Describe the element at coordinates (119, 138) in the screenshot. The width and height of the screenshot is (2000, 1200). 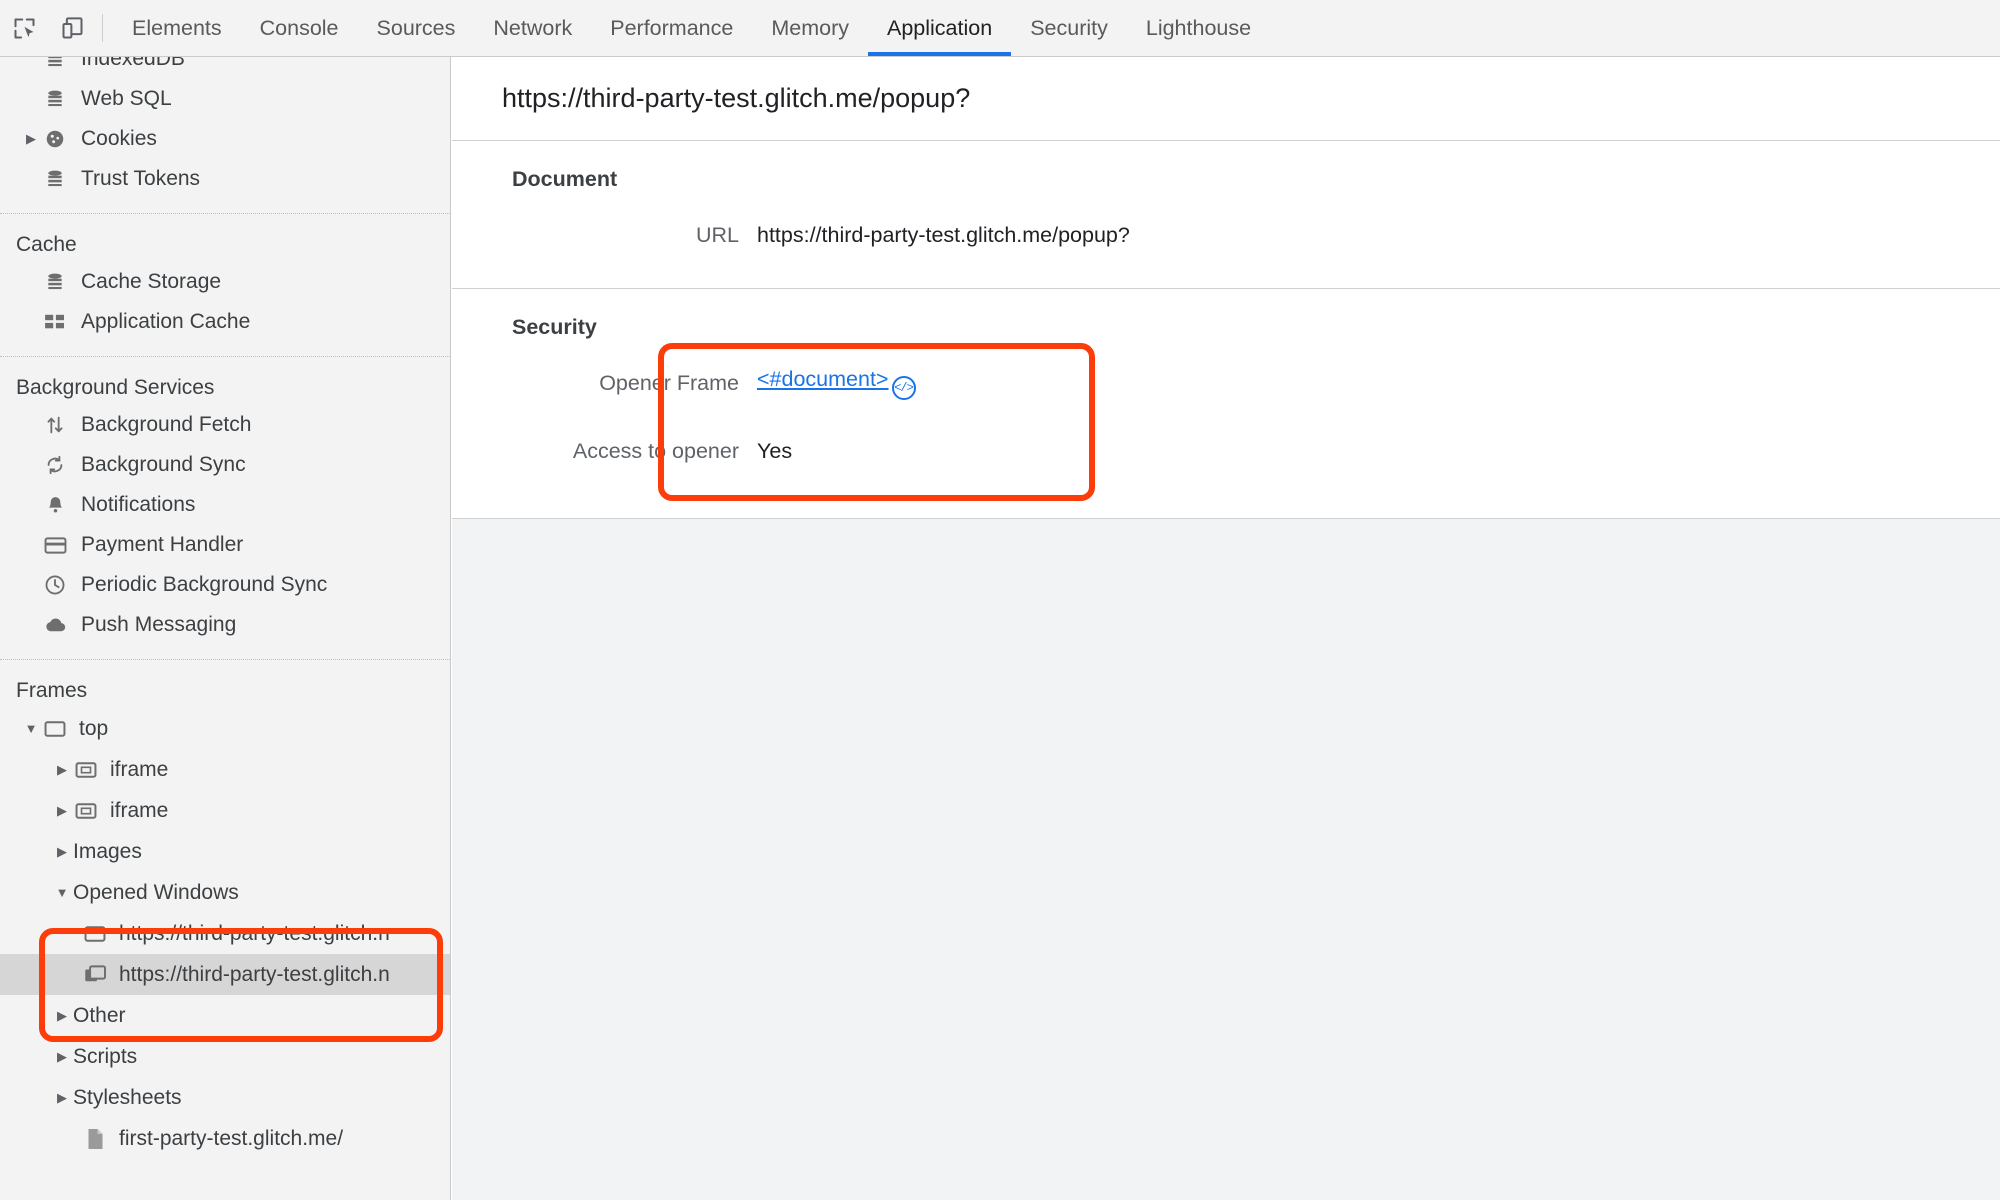
I see `sidebar-item-label: Cookies` at that location.